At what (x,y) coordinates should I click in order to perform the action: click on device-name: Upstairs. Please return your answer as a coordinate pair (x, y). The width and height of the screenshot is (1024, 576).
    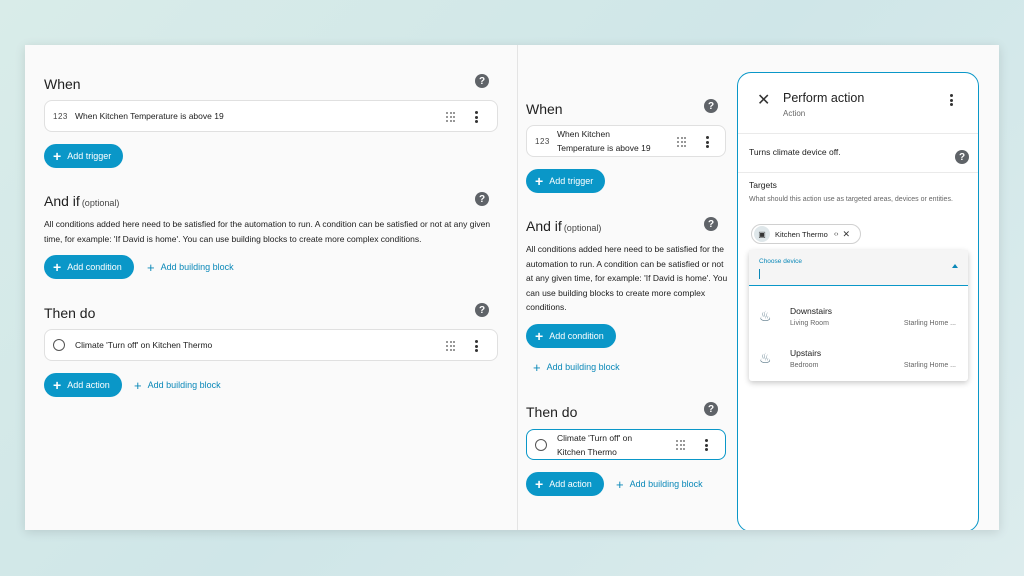
    Looking at the image, I should click on (806, 353).